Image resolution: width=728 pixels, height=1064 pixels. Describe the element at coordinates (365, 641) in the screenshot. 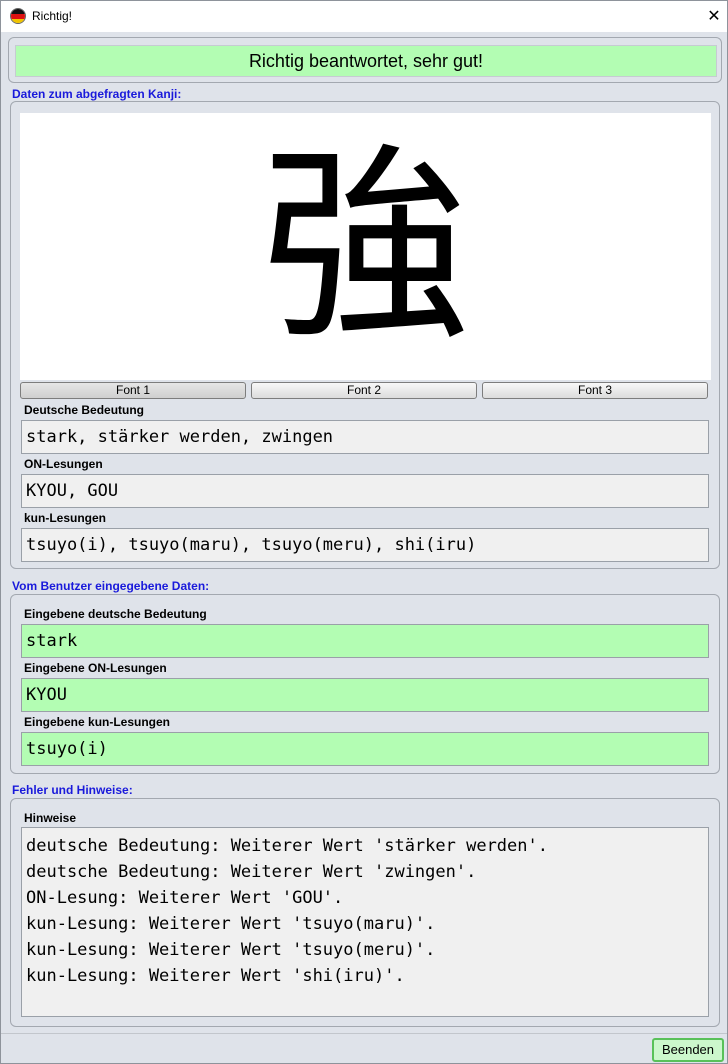

I see `user-meaning-field: stark` at that location.